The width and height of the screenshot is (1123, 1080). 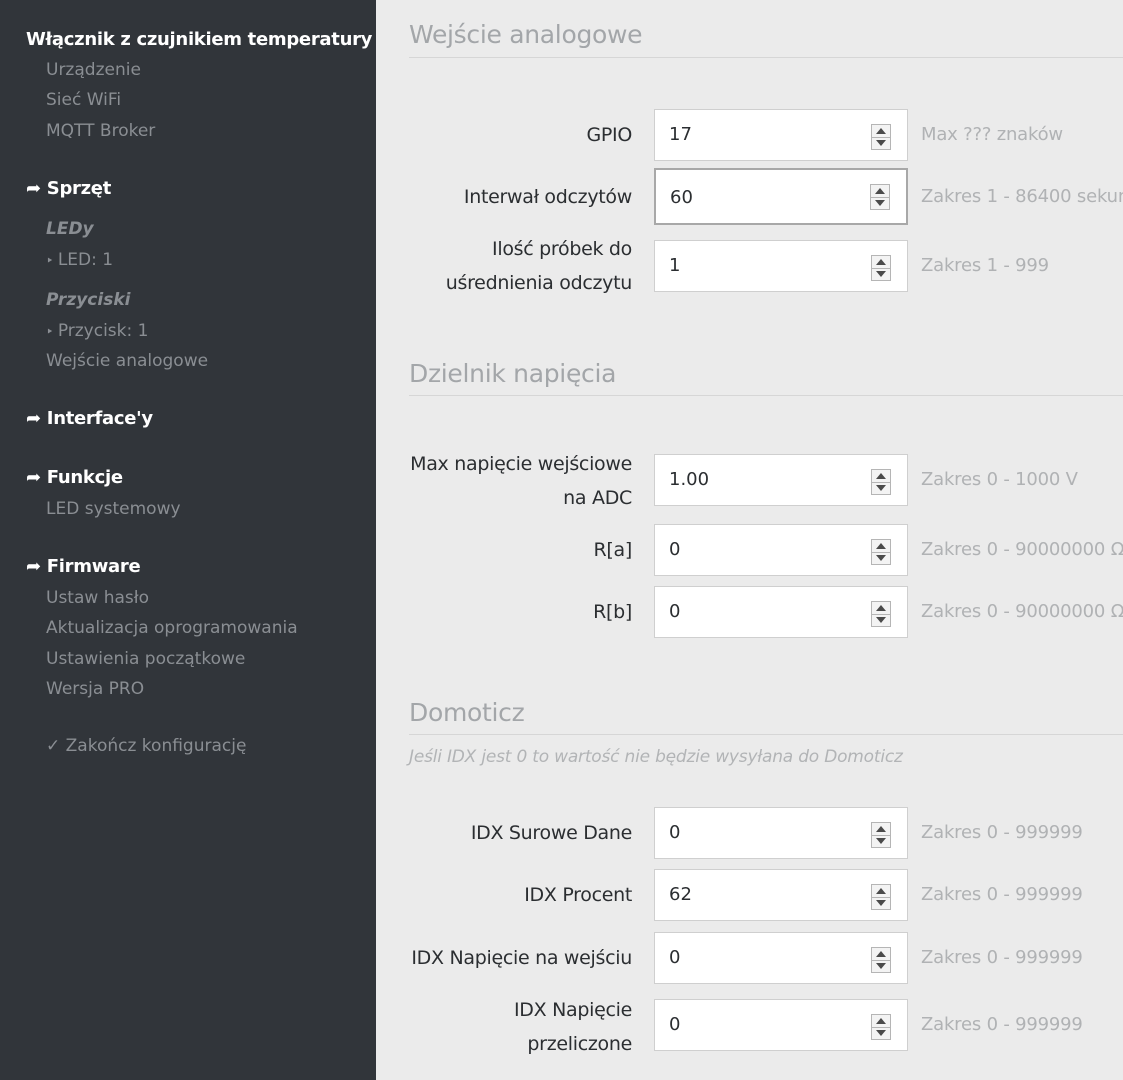 What do you see at coordinates (88, 300) in the screenshot?
I see `sidebar-group-buttons: Przyciski` at bounding box center [88, 300].